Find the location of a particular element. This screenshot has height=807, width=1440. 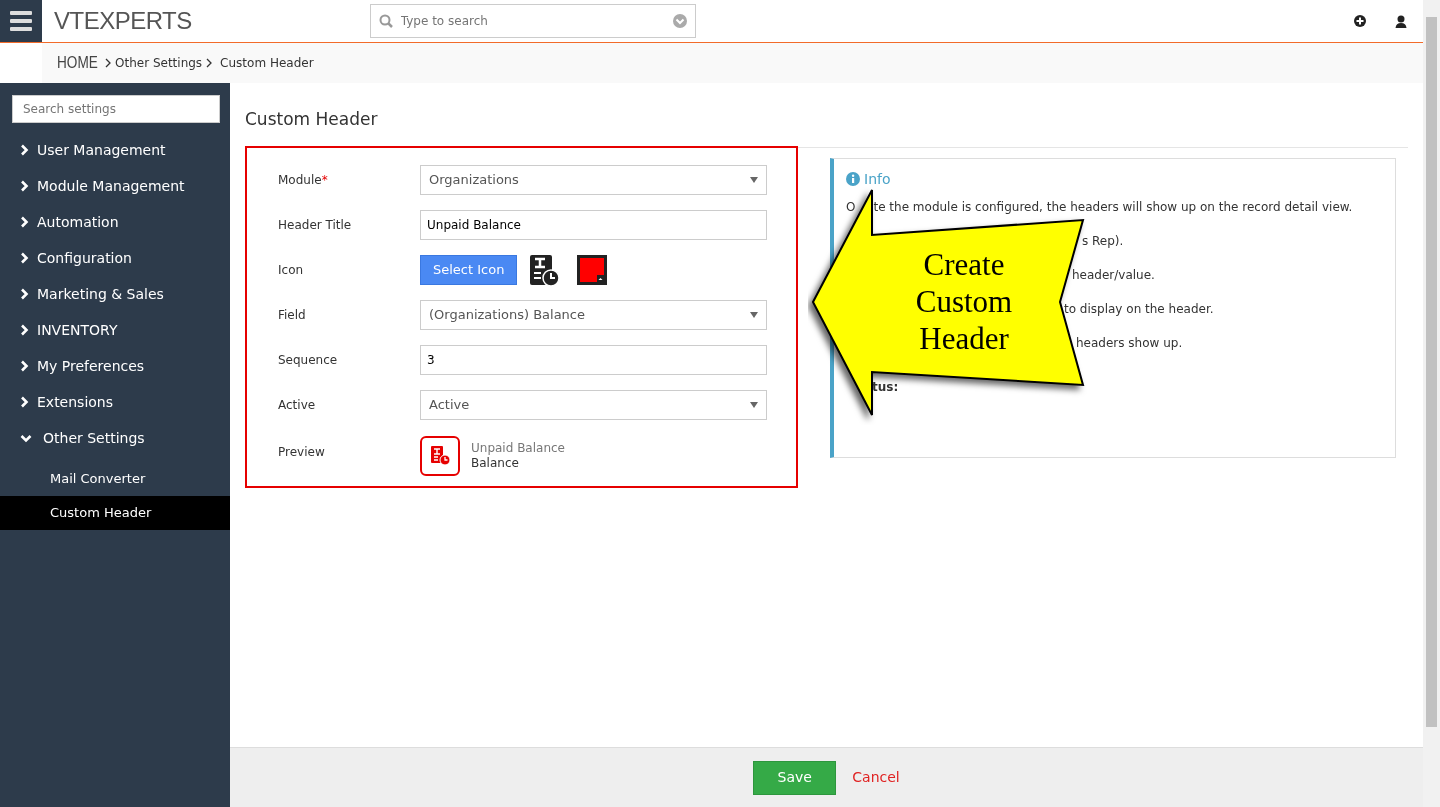

color-swatch is located at coordinates (592, 270).